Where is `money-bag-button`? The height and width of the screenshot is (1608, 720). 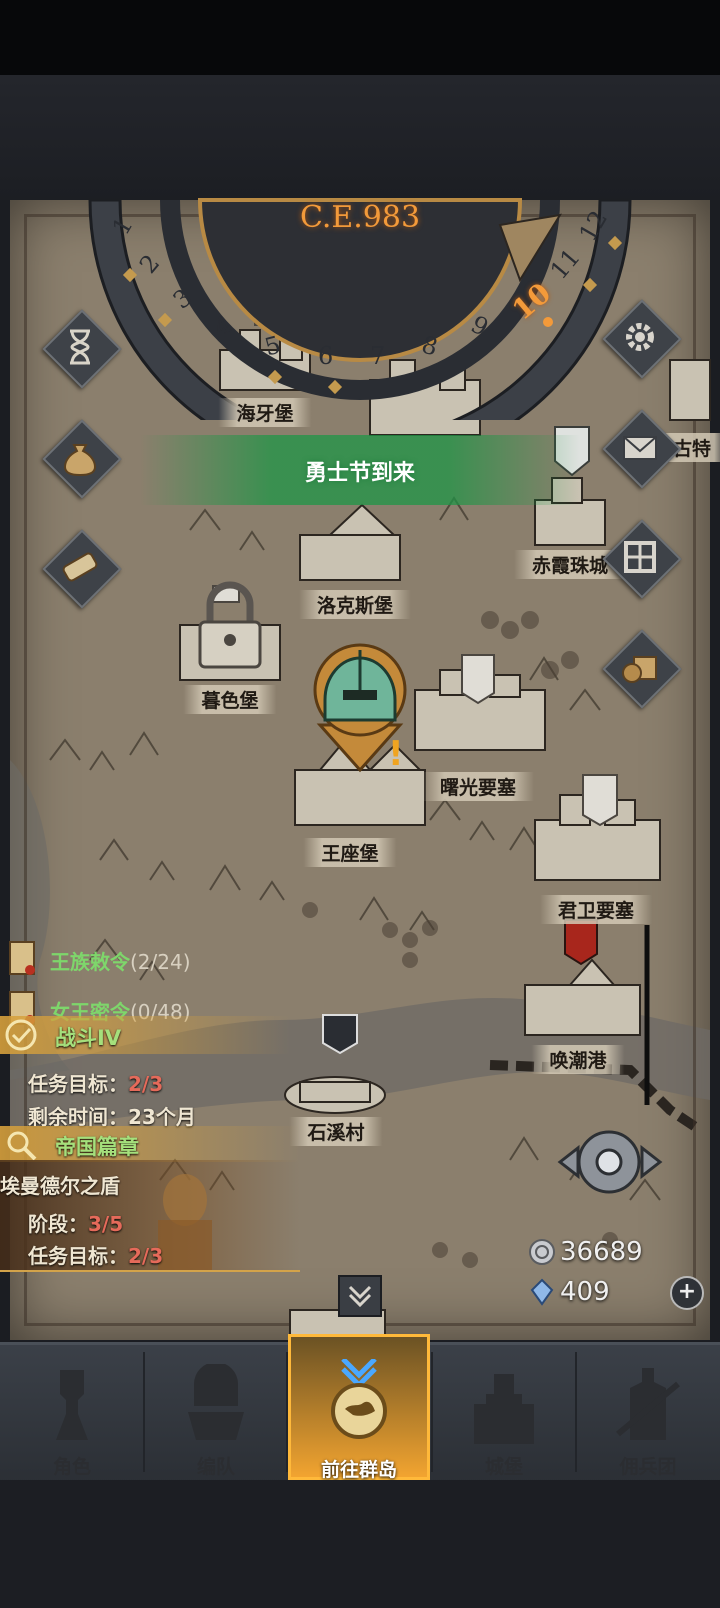
money-bag-button is located at coordinates (82, 459).